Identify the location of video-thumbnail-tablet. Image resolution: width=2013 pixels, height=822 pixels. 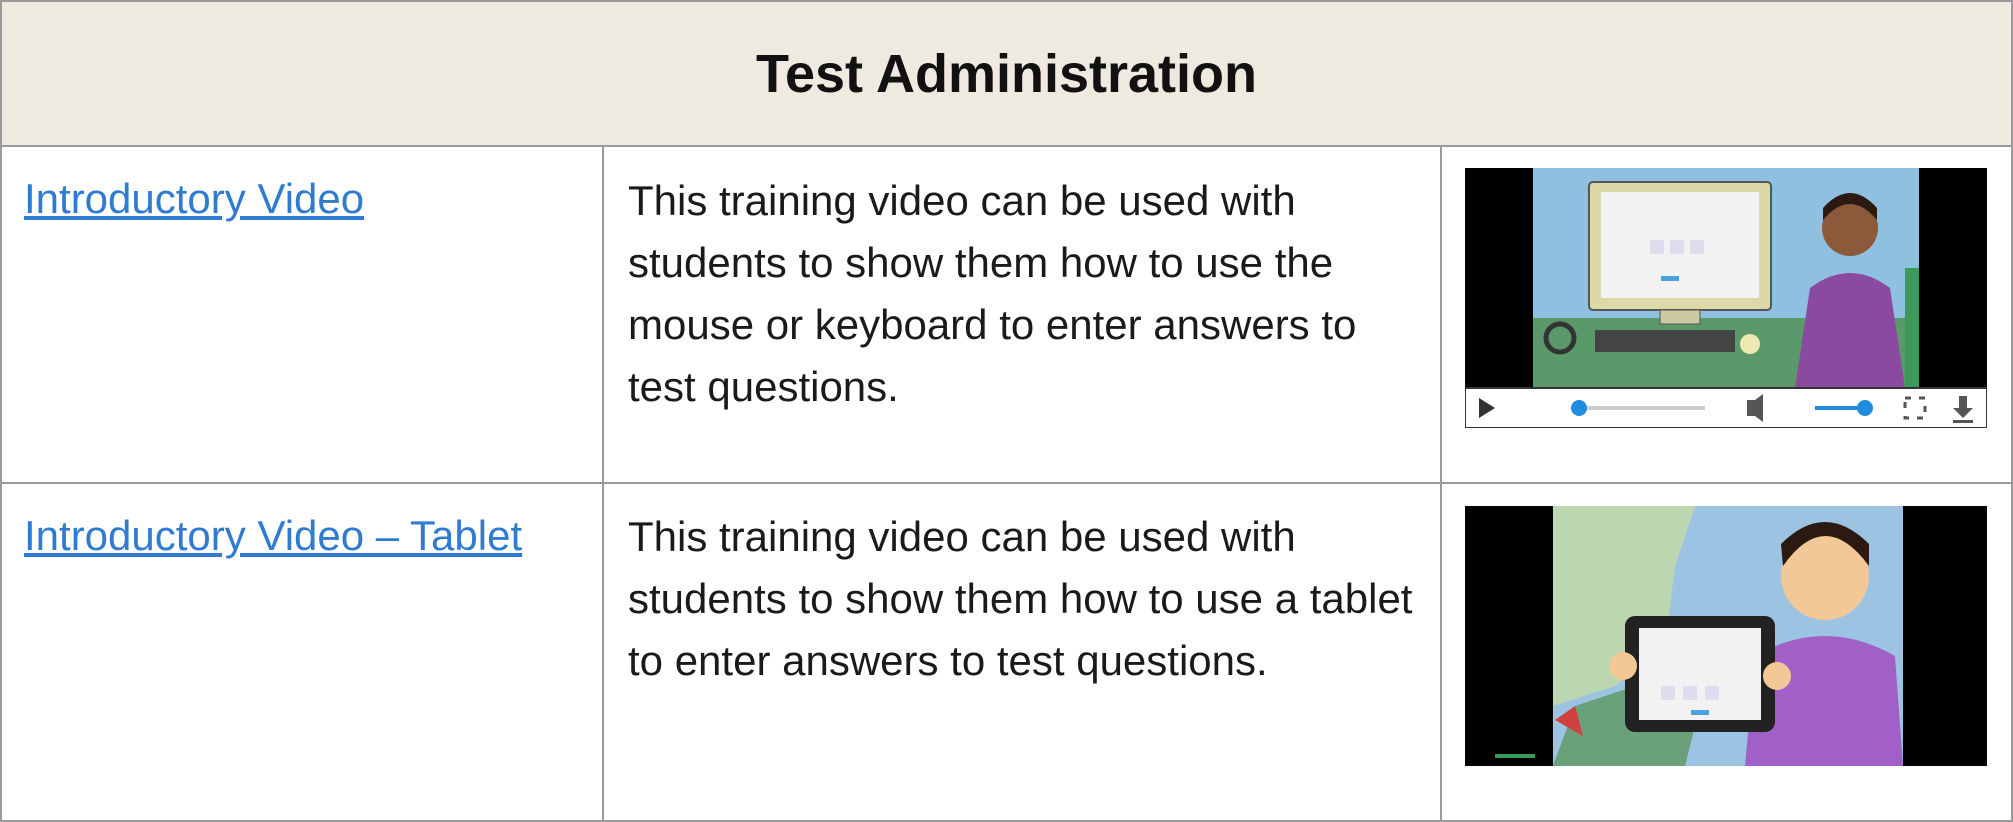
(1726, 636).